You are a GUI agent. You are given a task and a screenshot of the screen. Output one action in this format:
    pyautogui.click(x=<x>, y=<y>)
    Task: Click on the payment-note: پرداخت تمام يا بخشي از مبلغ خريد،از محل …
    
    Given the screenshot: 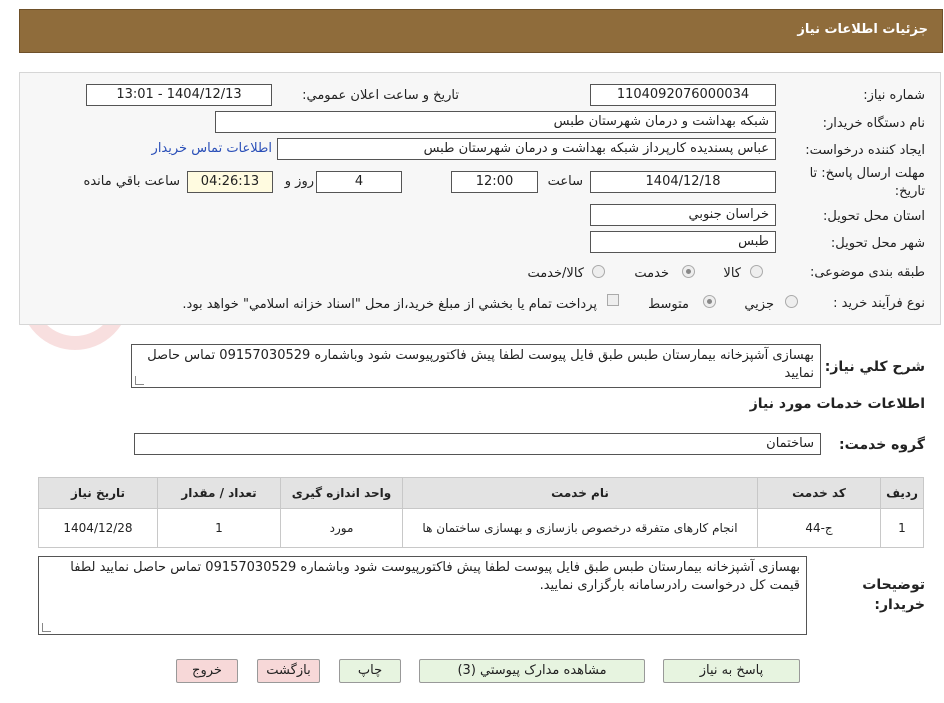 What is the action you would take?
    pyautogui.click(x=389, y=304)
    